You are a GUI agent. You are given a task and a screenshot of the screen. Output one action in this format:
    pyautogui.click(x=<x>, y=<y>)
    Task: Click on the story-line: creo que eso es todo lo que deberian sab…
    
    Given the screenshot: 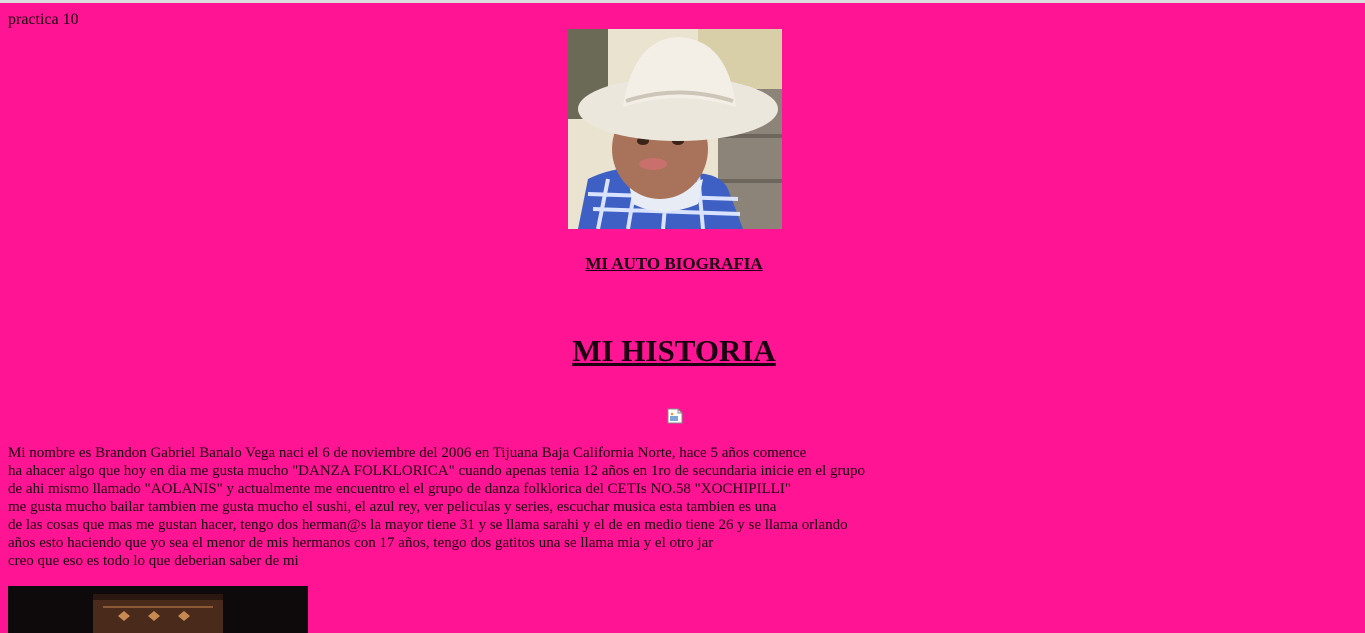 What is the action you would take?
    pyautogui.click(x=153, y=561)
    